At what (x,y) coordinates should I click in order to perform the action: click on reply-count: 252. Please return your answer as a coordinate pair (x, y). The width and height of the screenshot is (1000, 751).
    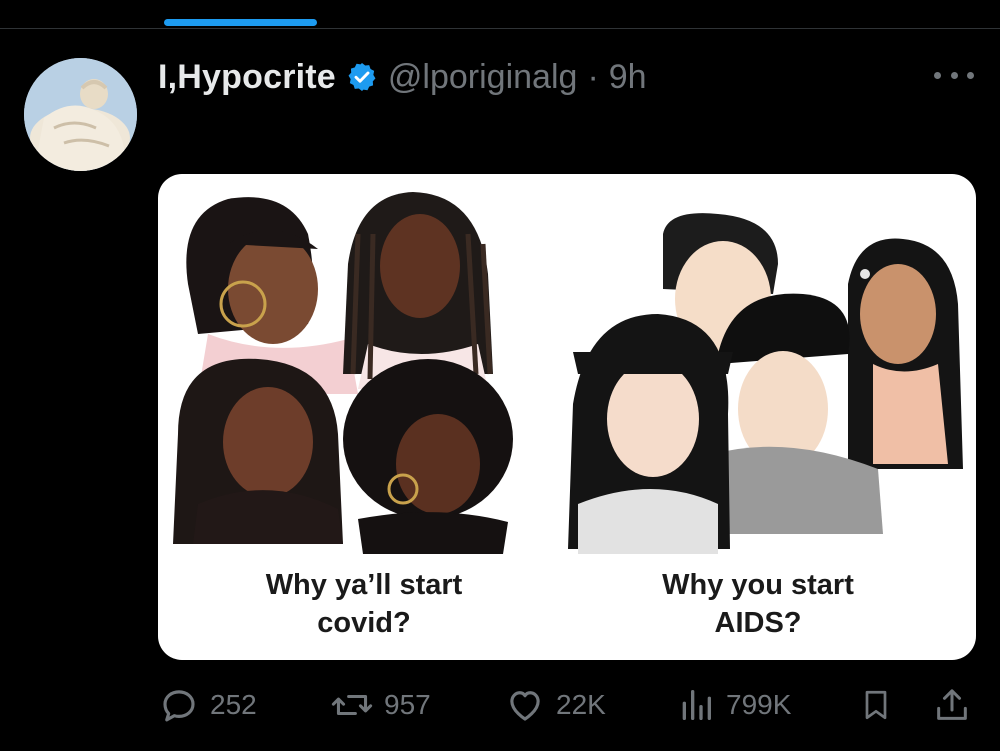
    Looking at the image, I should click on (233, 704).